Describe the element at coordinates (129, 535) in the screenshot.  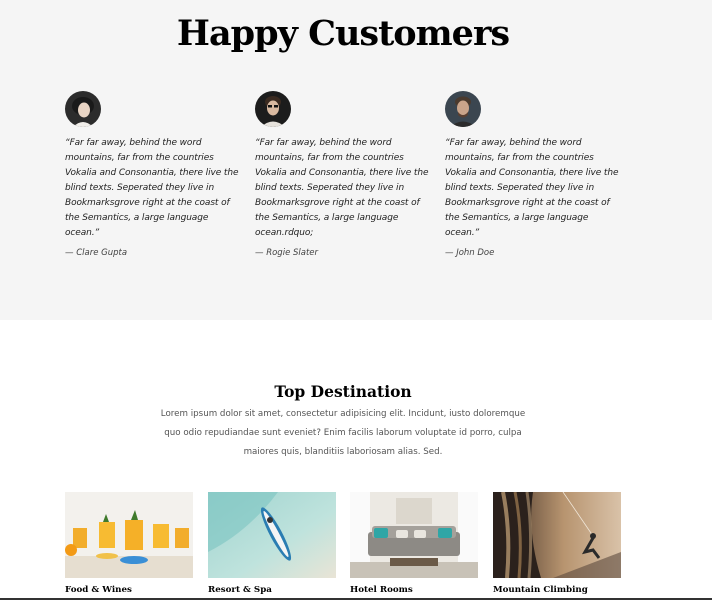
I see `food-wines-image` at that location.